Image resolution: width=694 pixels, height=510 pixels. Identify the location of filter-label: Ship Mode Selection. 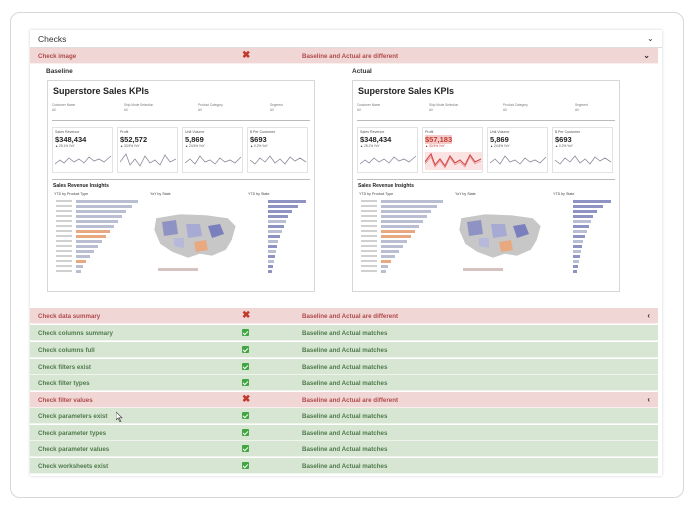
(139, 105).